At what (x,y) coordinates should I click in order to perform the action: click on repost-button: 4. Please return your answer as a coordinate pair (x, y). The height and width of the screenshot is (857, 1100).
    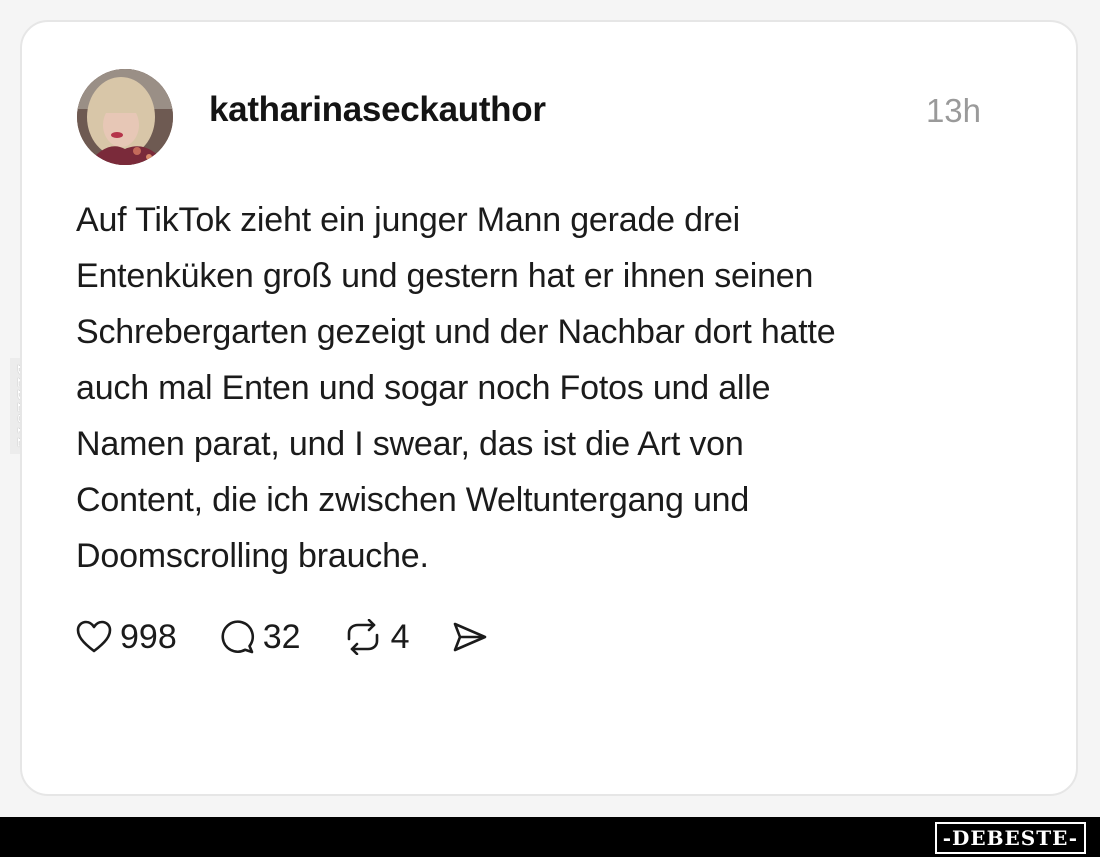
    Looking at the image, I should click on (376, 637).